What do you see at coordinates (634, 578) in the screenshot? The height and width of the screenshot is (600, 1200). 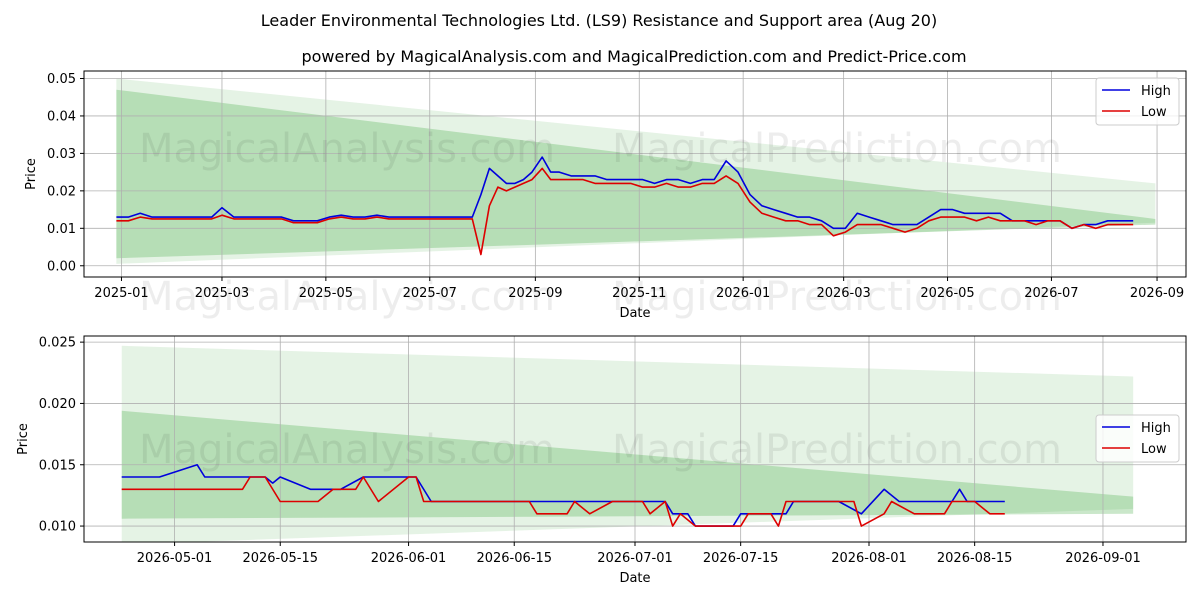 I see `bottom-x-axis-label: Date` at bounding box center [634, 578].